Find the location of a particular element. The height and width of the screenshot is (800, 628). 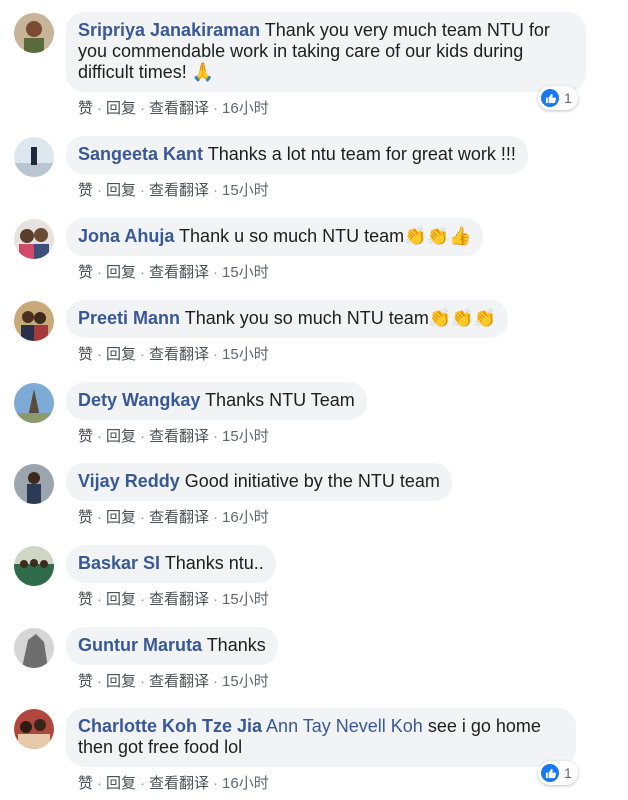

comment-author: Vijay Reddy is located at coordinates (129, 481).